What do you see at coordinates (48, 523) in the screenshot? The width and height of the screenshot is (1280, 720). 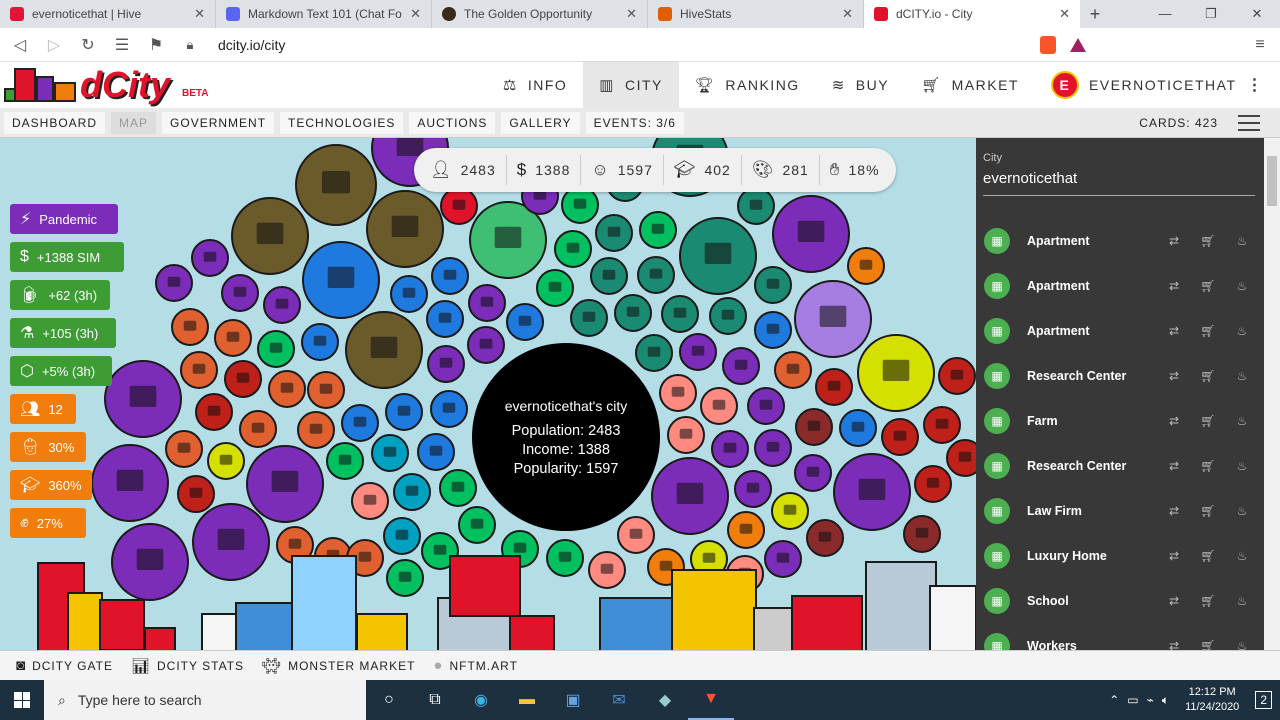 I see `effect-crime: ✊︎ 27%` at bounding box center [48, 523].